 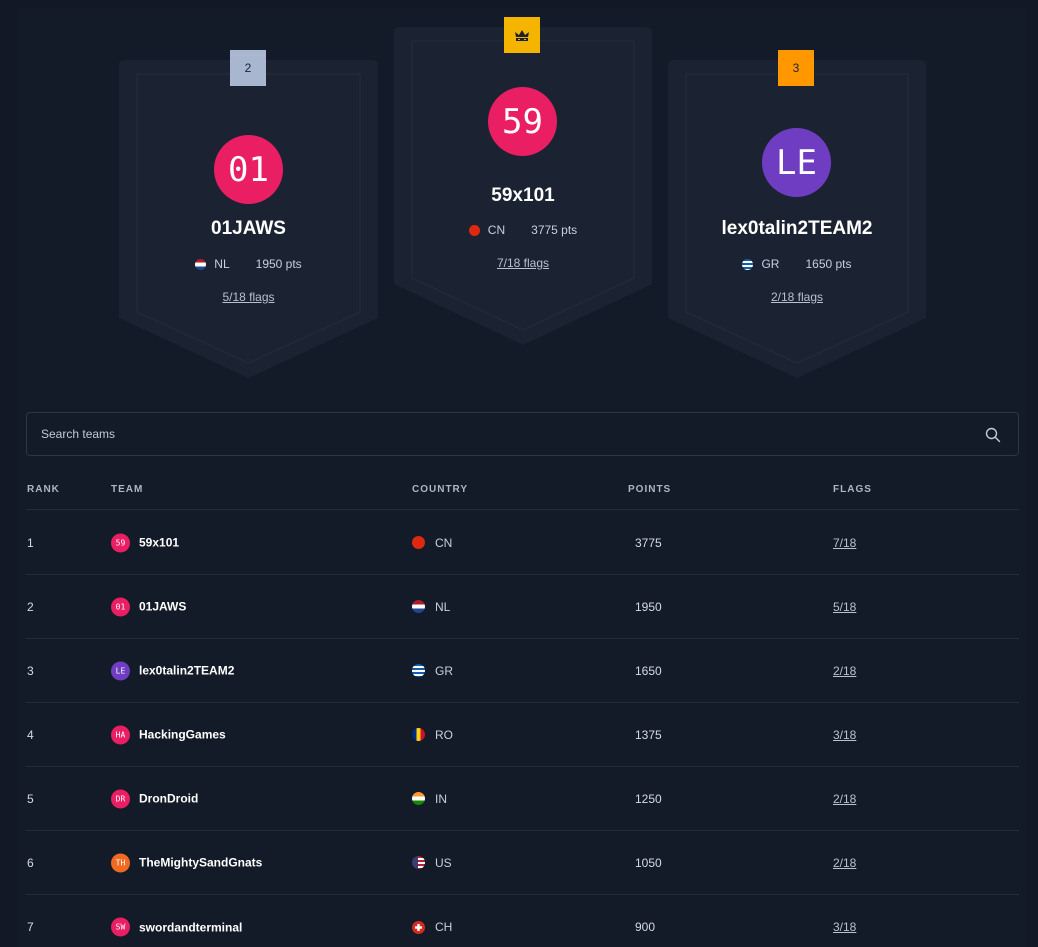 I want to click on row-team: TH TheMightySandGnats, so click(x=186, y=862).